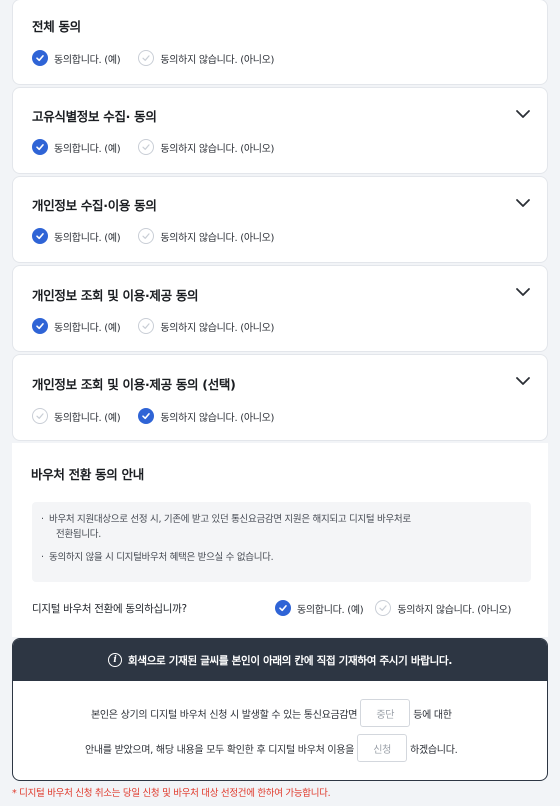 This screenshot has height=806, width=560. I want to click on section-title: 개인정보 수집·이용 동의, so click(94, 205).